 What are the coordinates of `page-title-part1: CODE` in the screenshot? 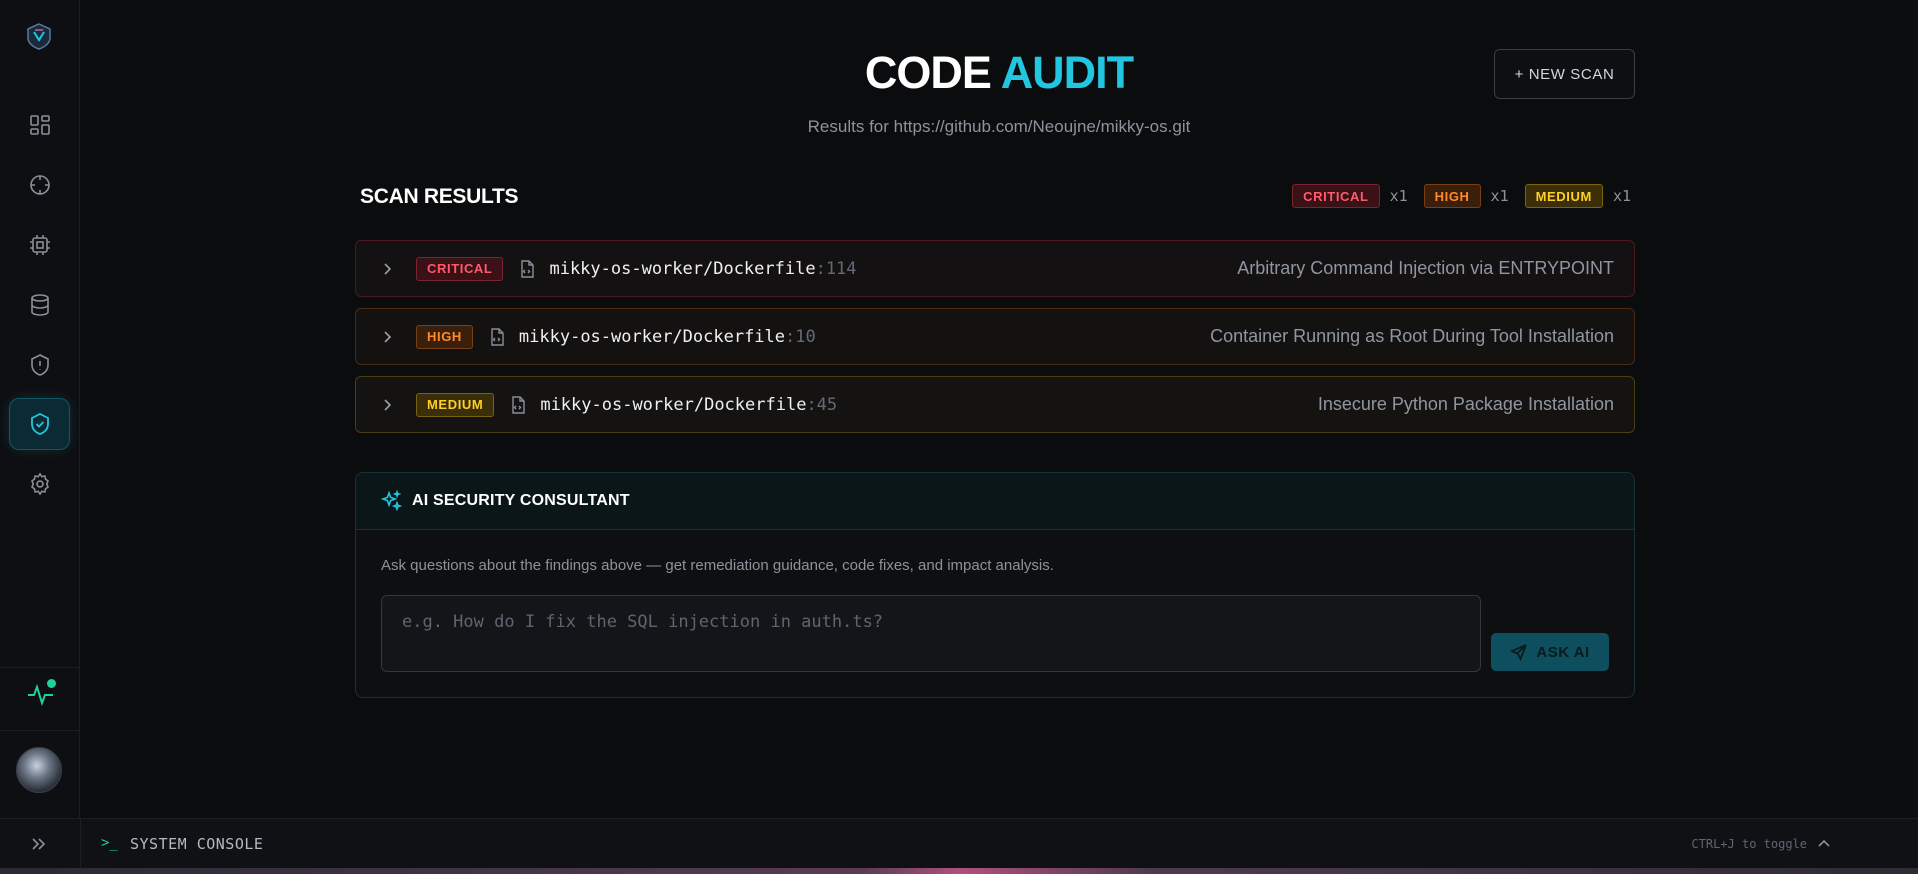 It's located at (928, 72).